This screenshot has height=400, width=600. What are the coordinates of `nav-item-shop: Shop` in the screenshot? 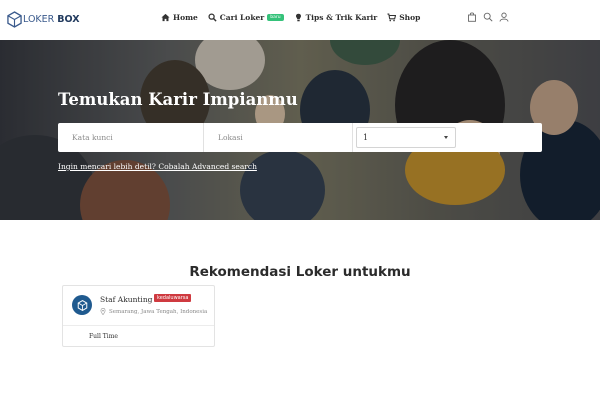 It's located at (403, 17).